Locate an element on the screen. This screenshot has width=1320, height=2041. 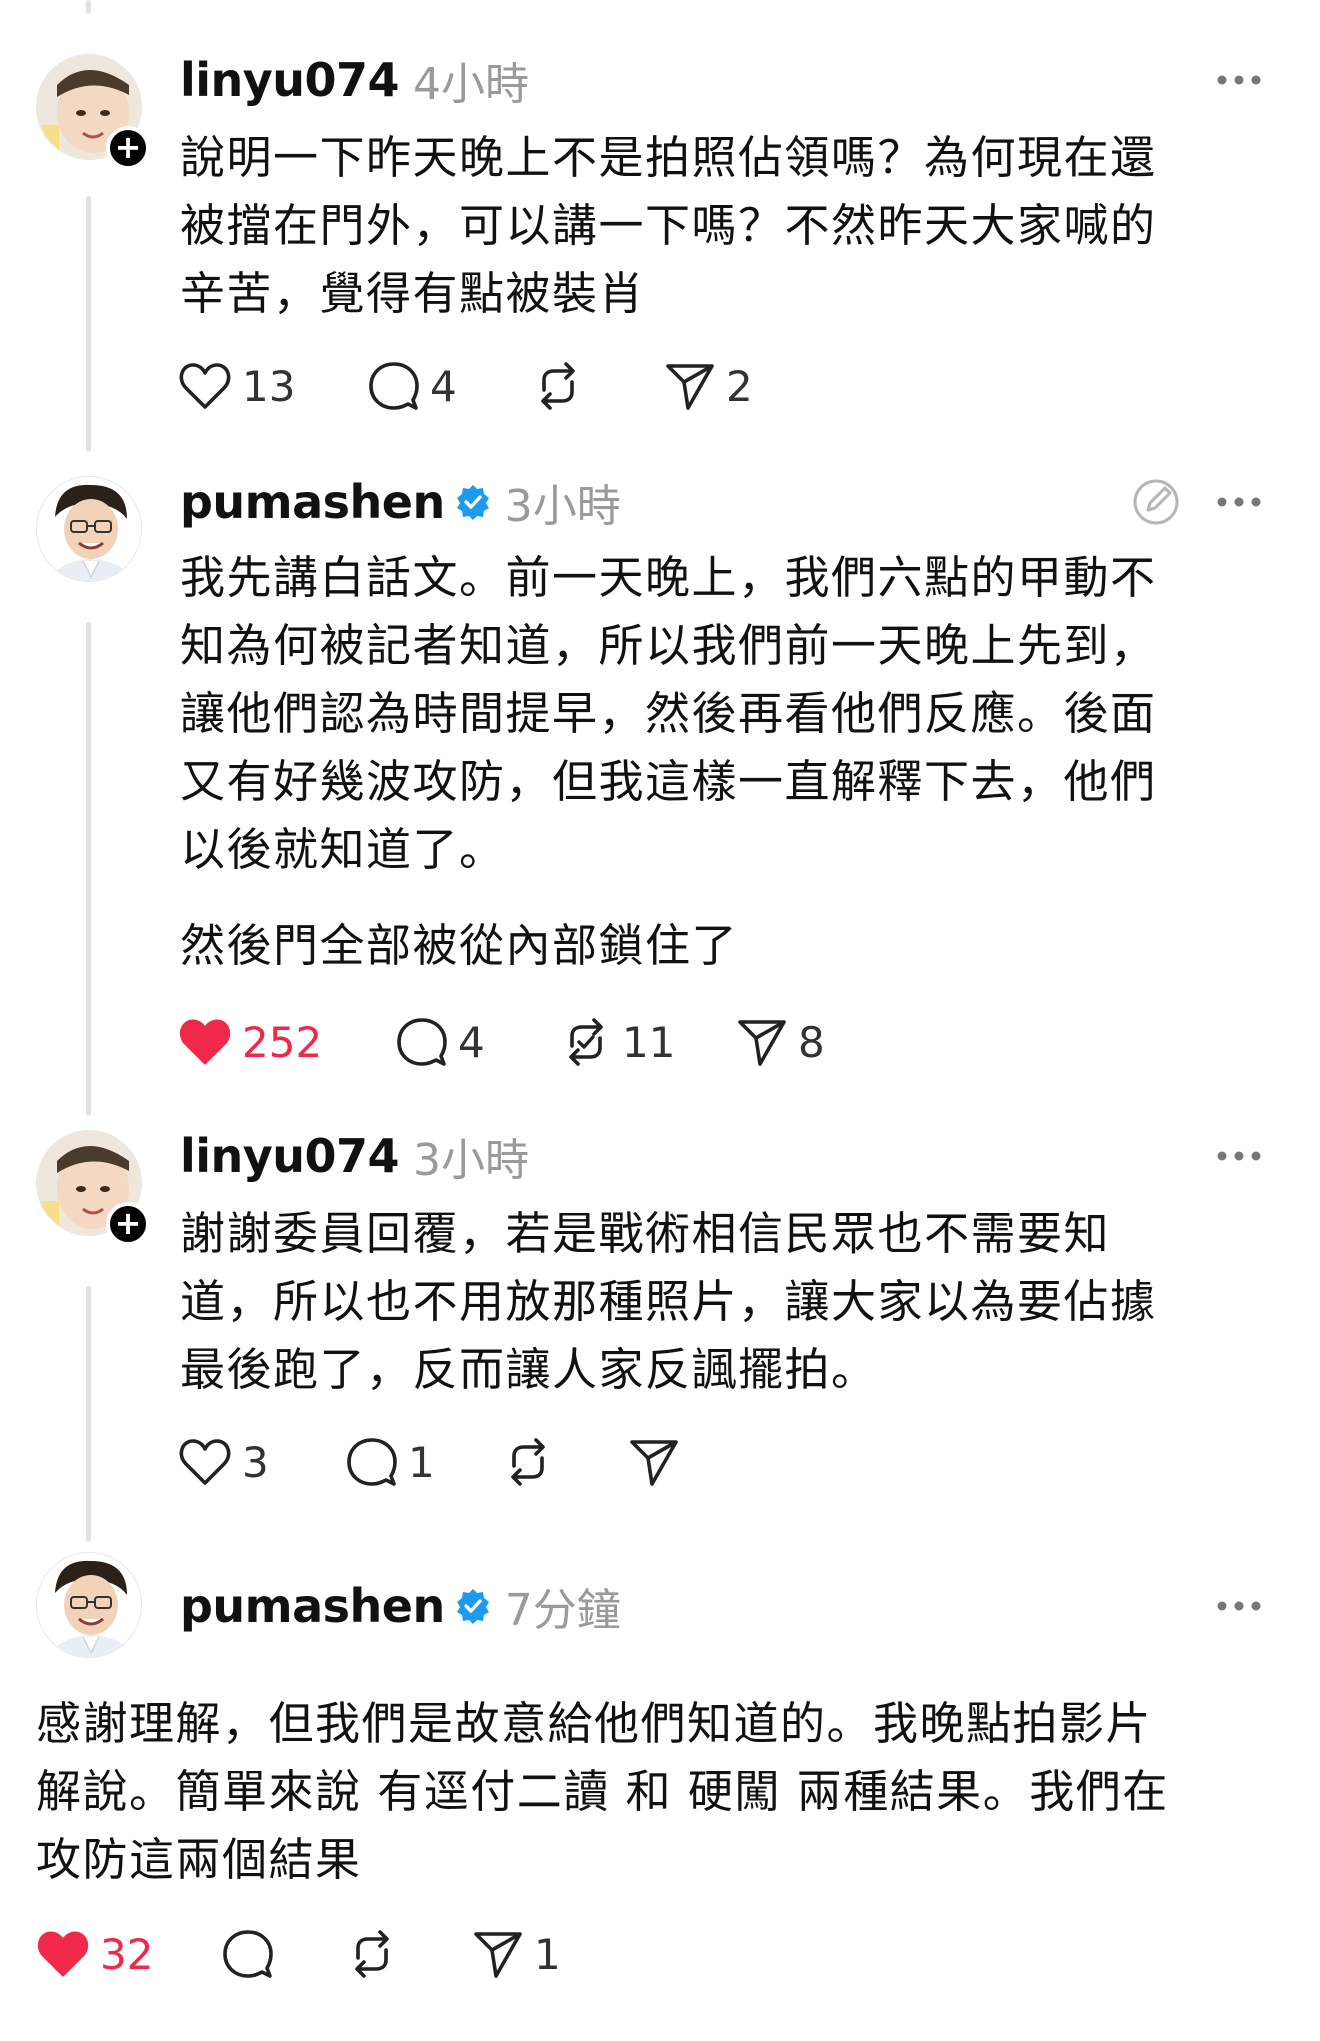
share-count: 1 is located at coordinates (547, 1954).